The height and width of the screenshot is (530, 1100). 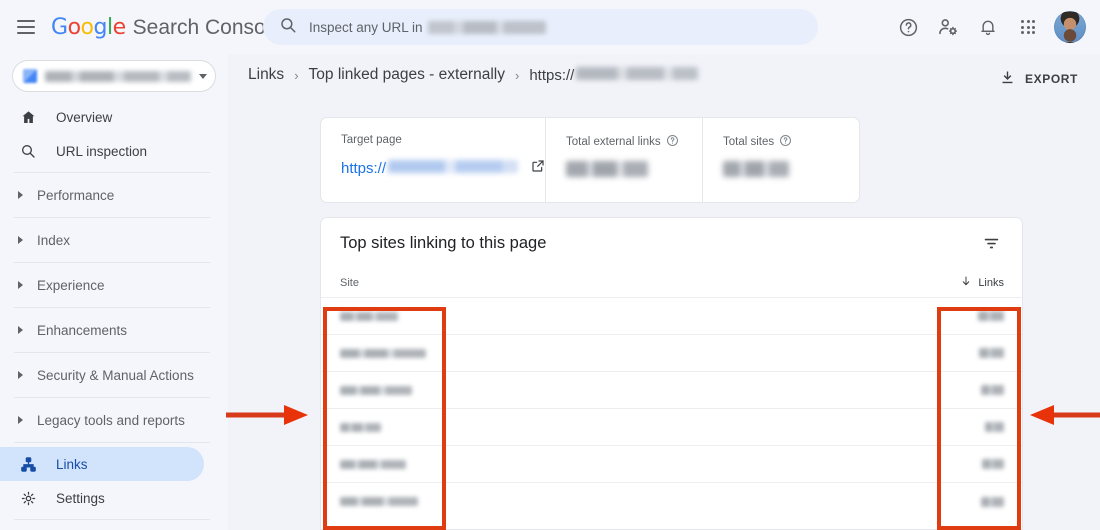 What do you see at coordinates (988, 27) in the screenshot?
I see `notifications-bell-icon` at bounding box center [988, 27].